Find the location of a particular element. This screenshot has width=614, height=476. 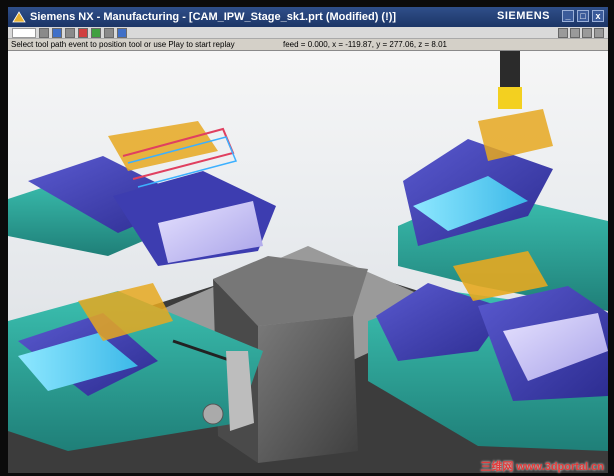

rotate-icon is located at coordinates (122, 32).